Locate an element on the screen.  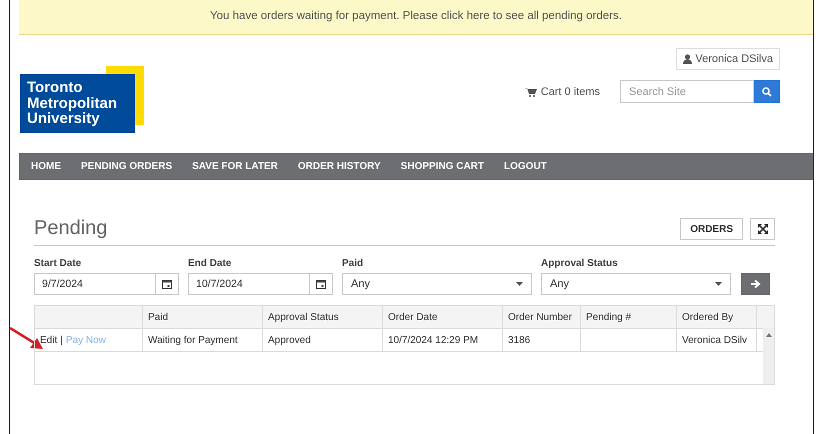
filter-label: Paid is located at coordinates (353, 263).